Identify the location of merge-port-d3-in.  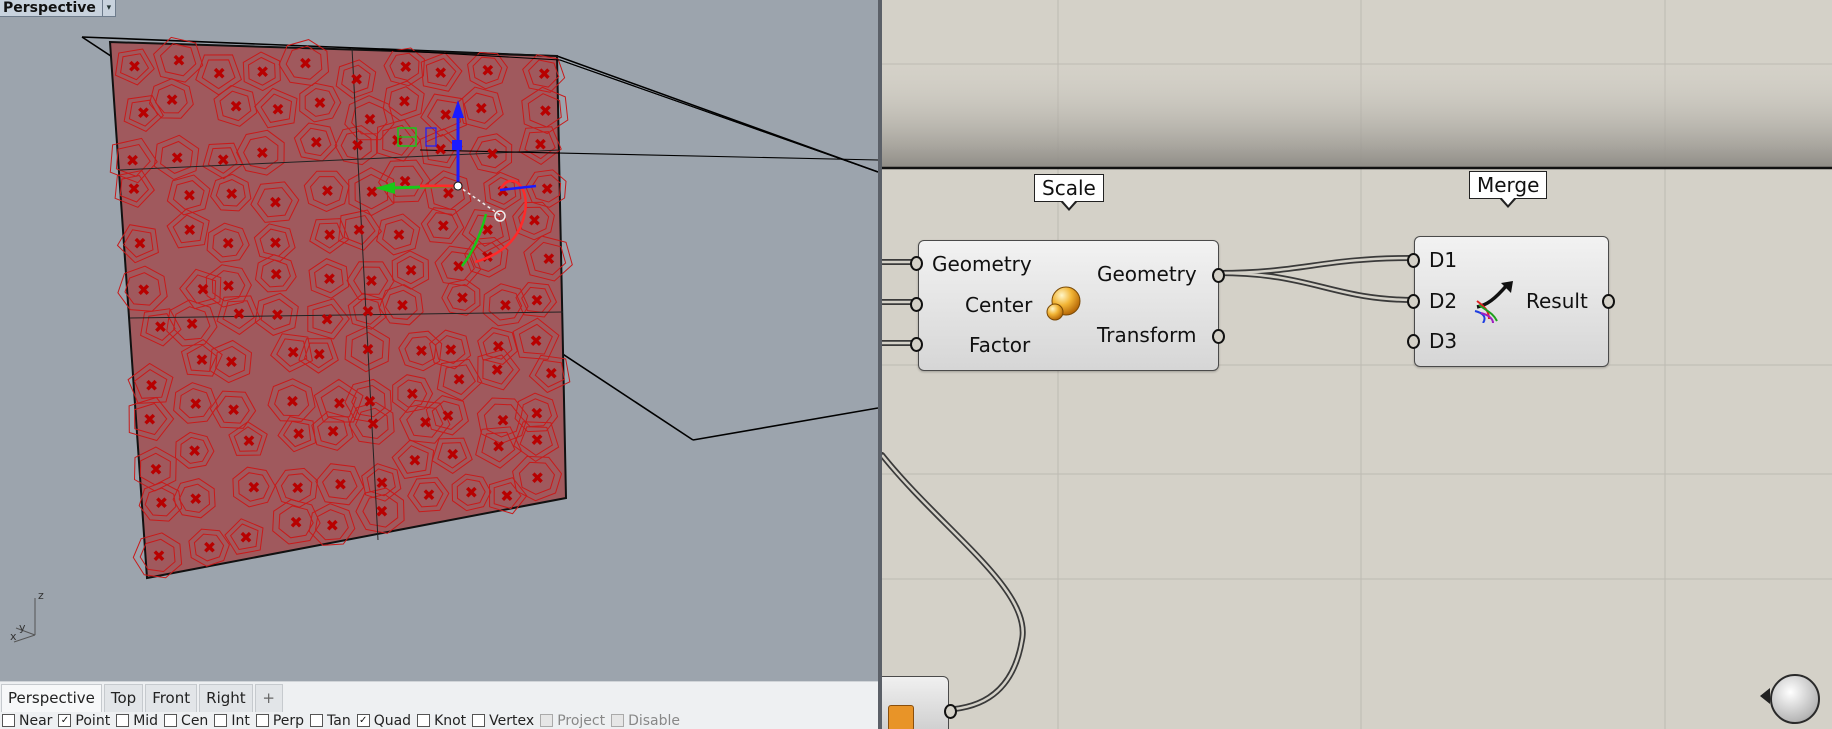
(1413, 341).